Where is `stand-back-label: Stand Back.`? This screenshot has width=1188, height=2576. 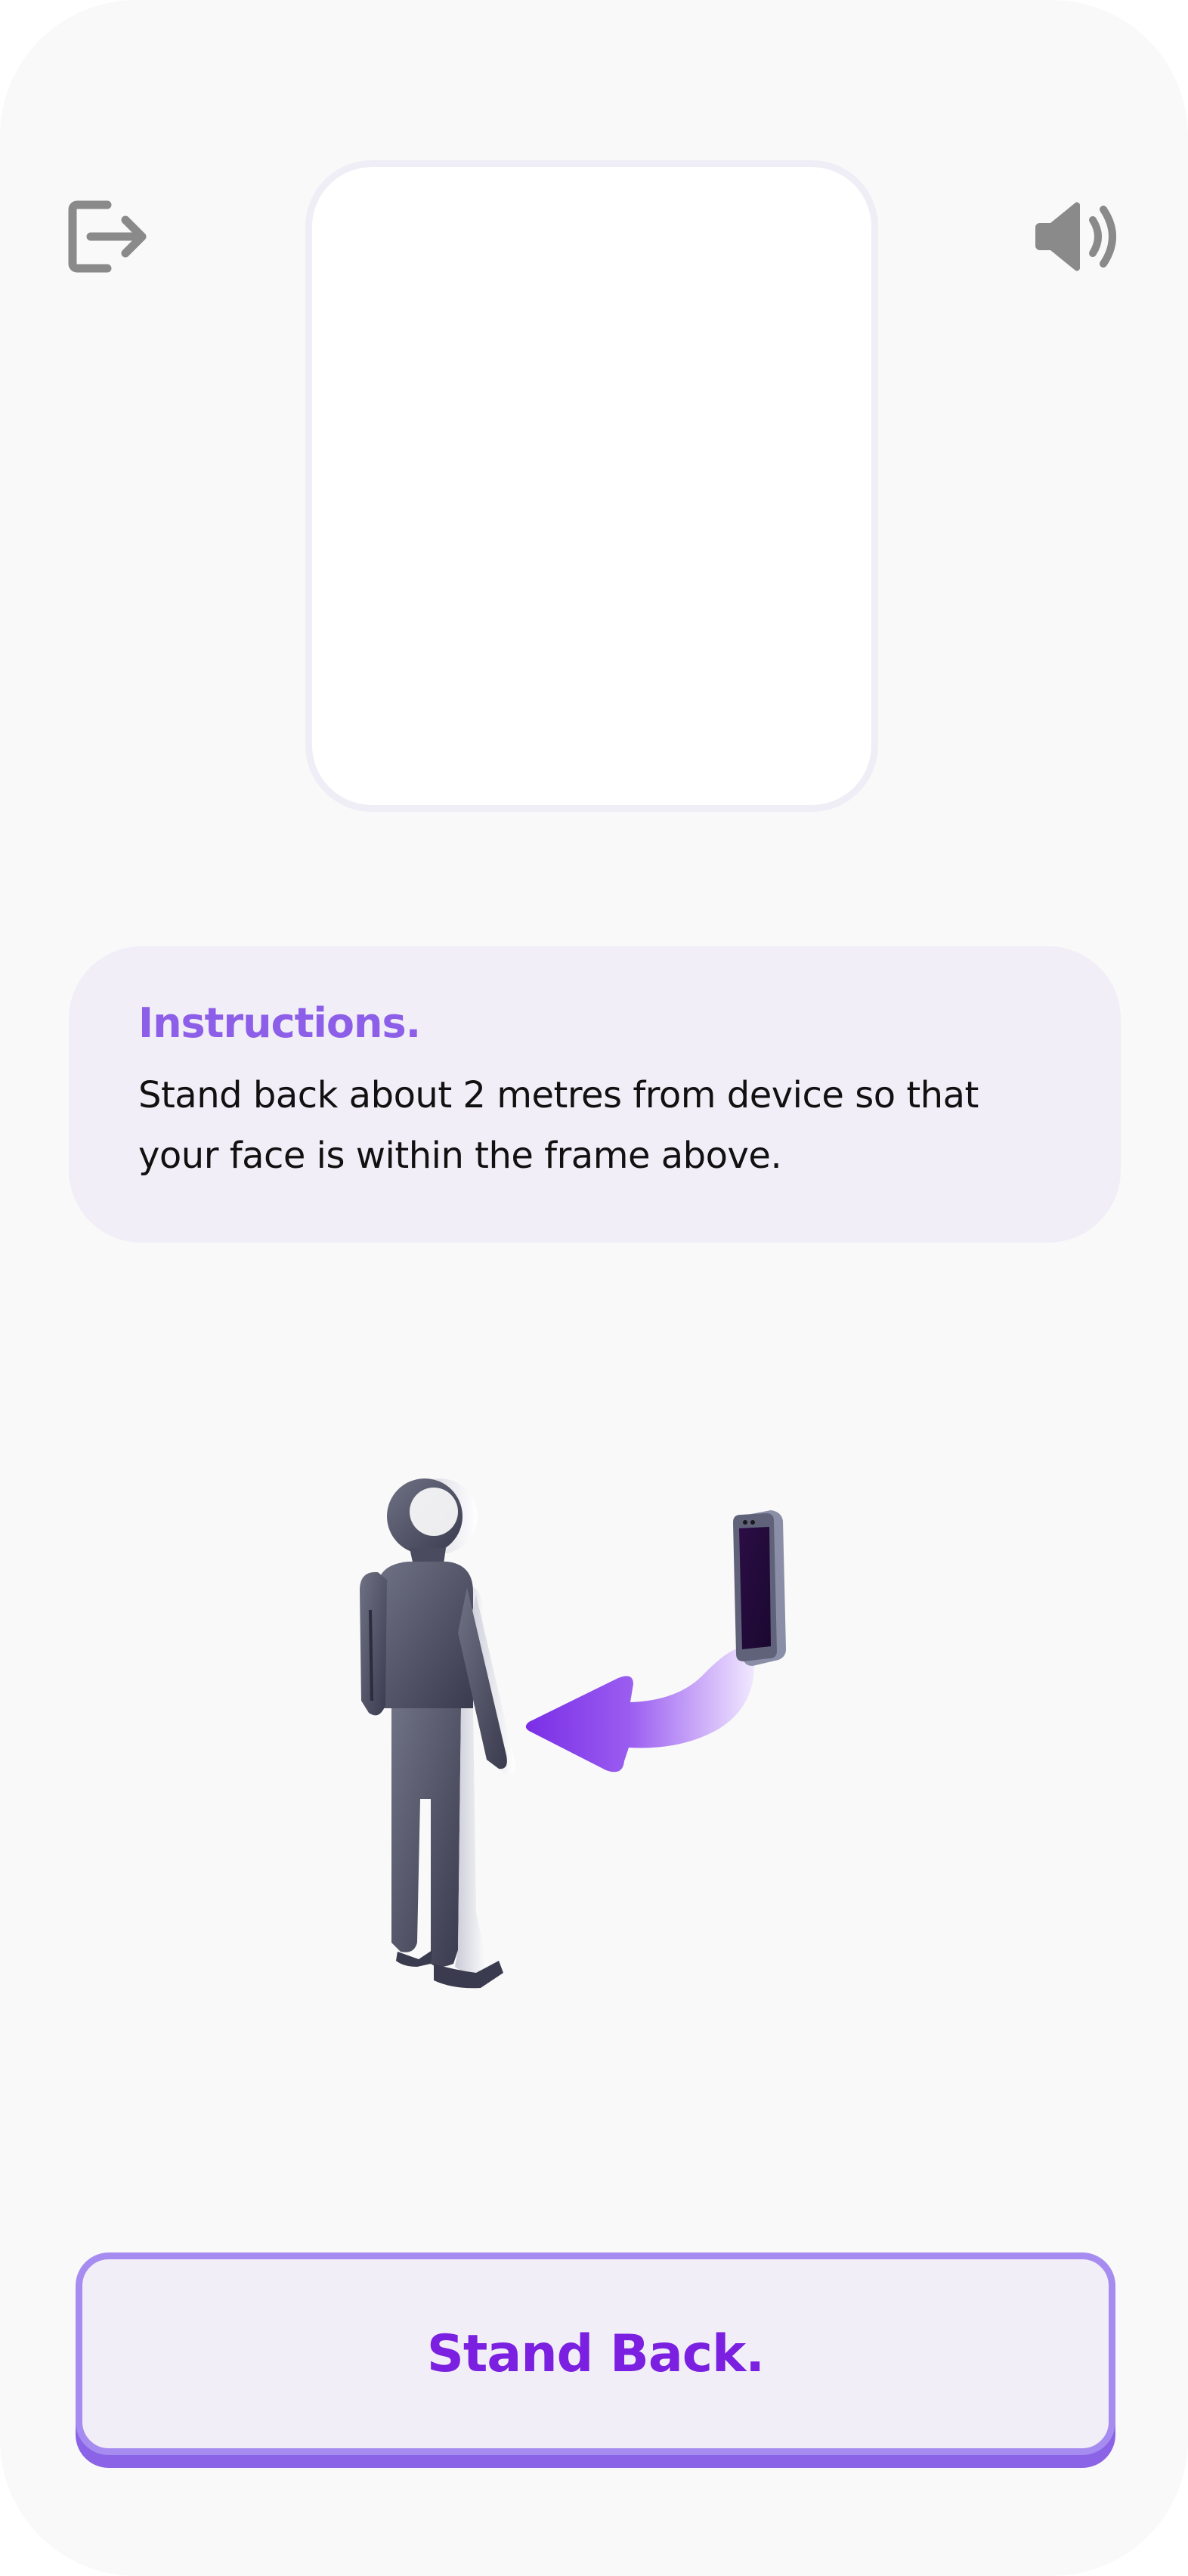 stand-back-label: Stand Back. is located at coordinates (595, 2354).